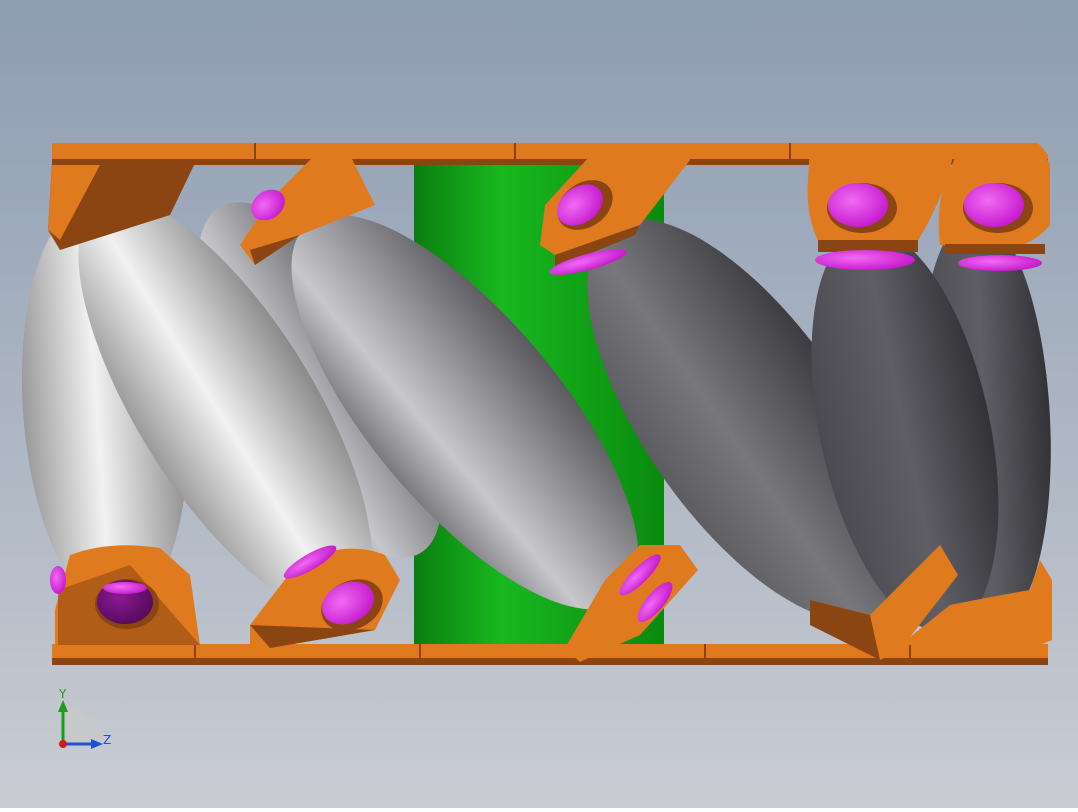 This screenshot has width=1078, height=812. What do you see at coordinates (62, 694) in the screenshot?
I see `y-axis-label: Y` at bounding box center [62, 694].